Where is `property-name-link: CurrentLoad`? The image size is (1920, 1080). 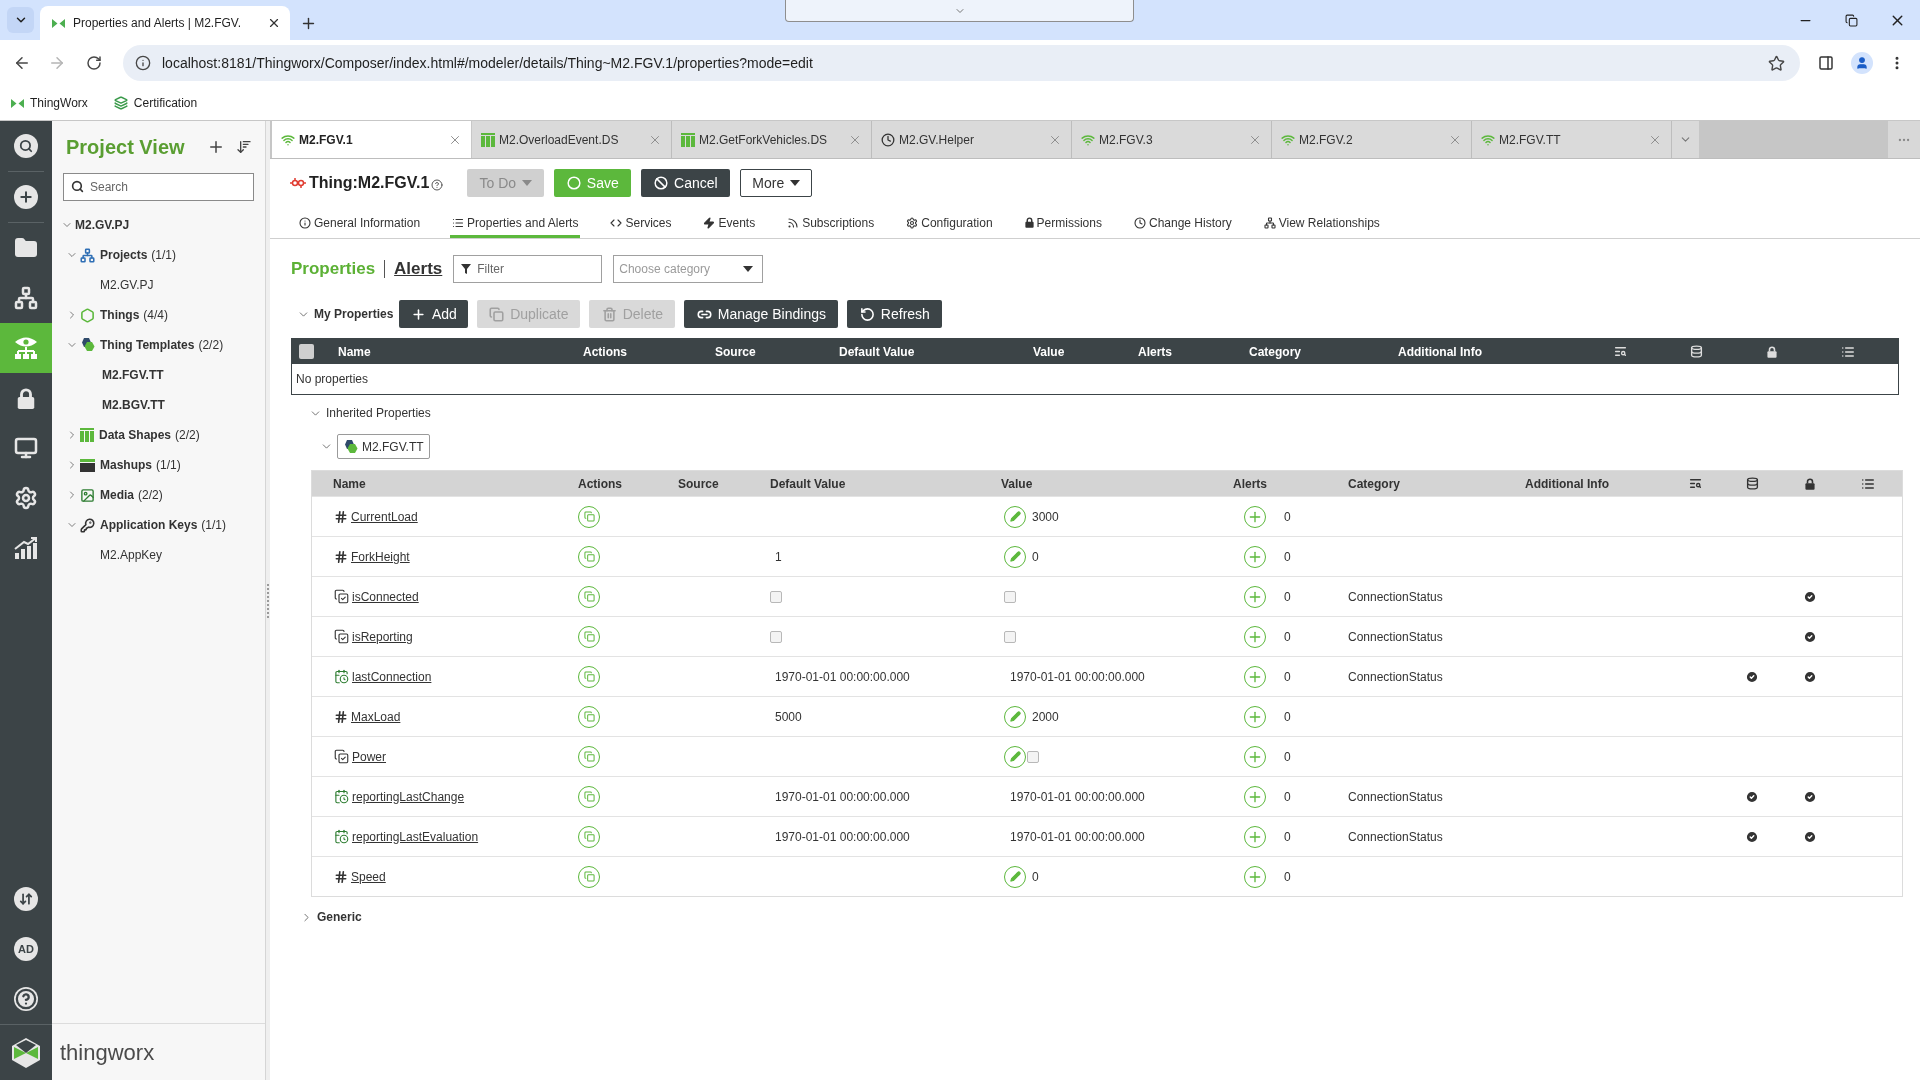
property-name-link: CurrentLoad is located at coordinates (384, 516).